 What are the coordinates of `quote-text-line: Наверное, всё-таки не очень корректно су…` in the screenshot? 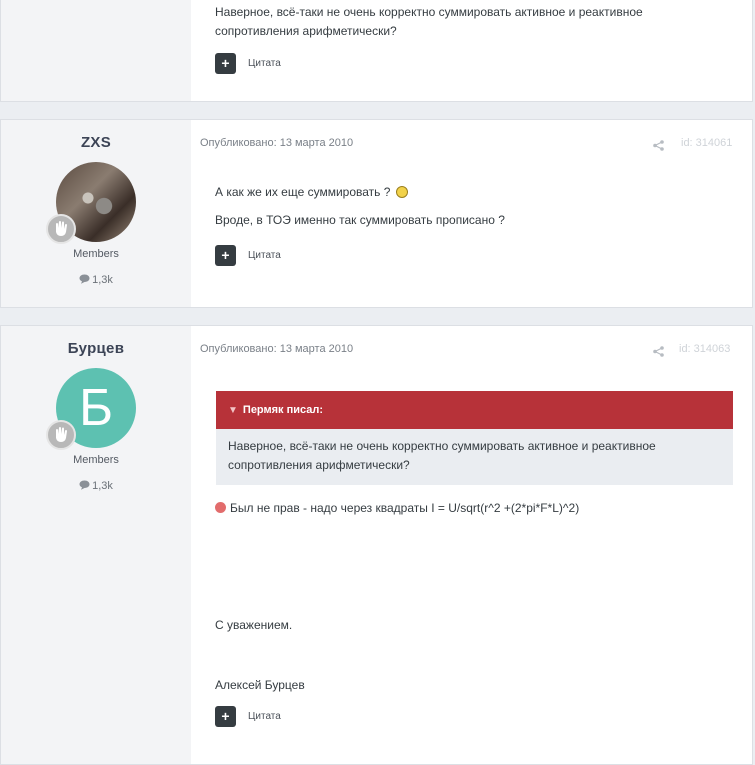 It's located at (442, 446).